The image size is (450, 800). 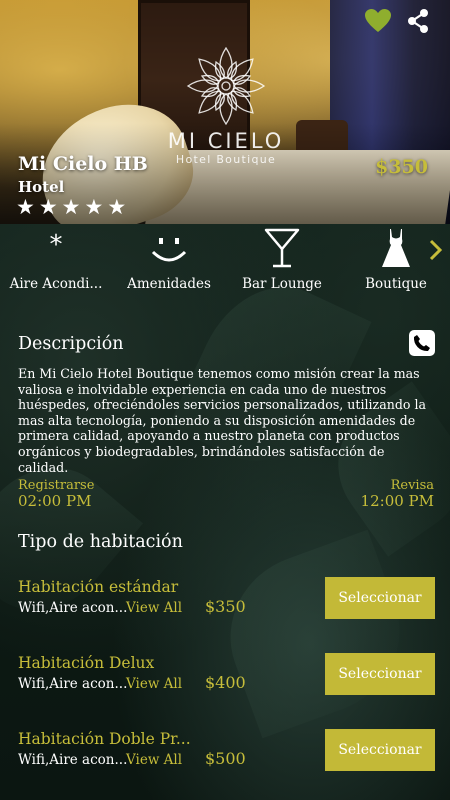 I want to click on heart-icon, so click(x=378, y=20).